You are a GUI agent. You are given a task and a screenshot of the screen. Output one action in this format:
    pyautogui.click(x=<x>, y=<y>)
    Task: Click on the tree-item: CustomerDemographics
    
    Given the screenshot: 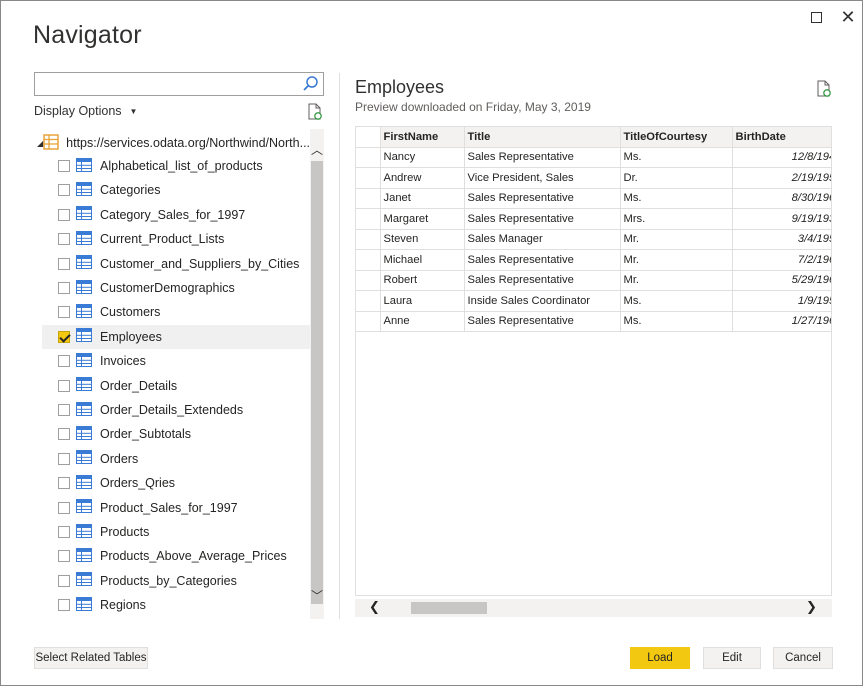 What is the action you would take?
    pyautogui.click(x=176, y=288)
    